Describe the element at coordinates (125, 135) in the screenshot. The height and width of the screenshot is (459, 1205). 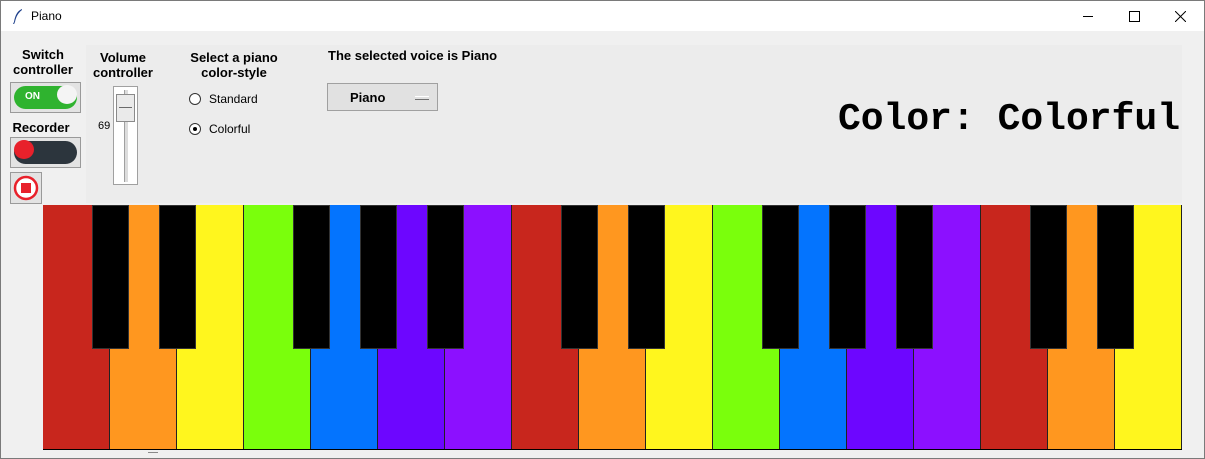
I see `volume-slider` at that location.